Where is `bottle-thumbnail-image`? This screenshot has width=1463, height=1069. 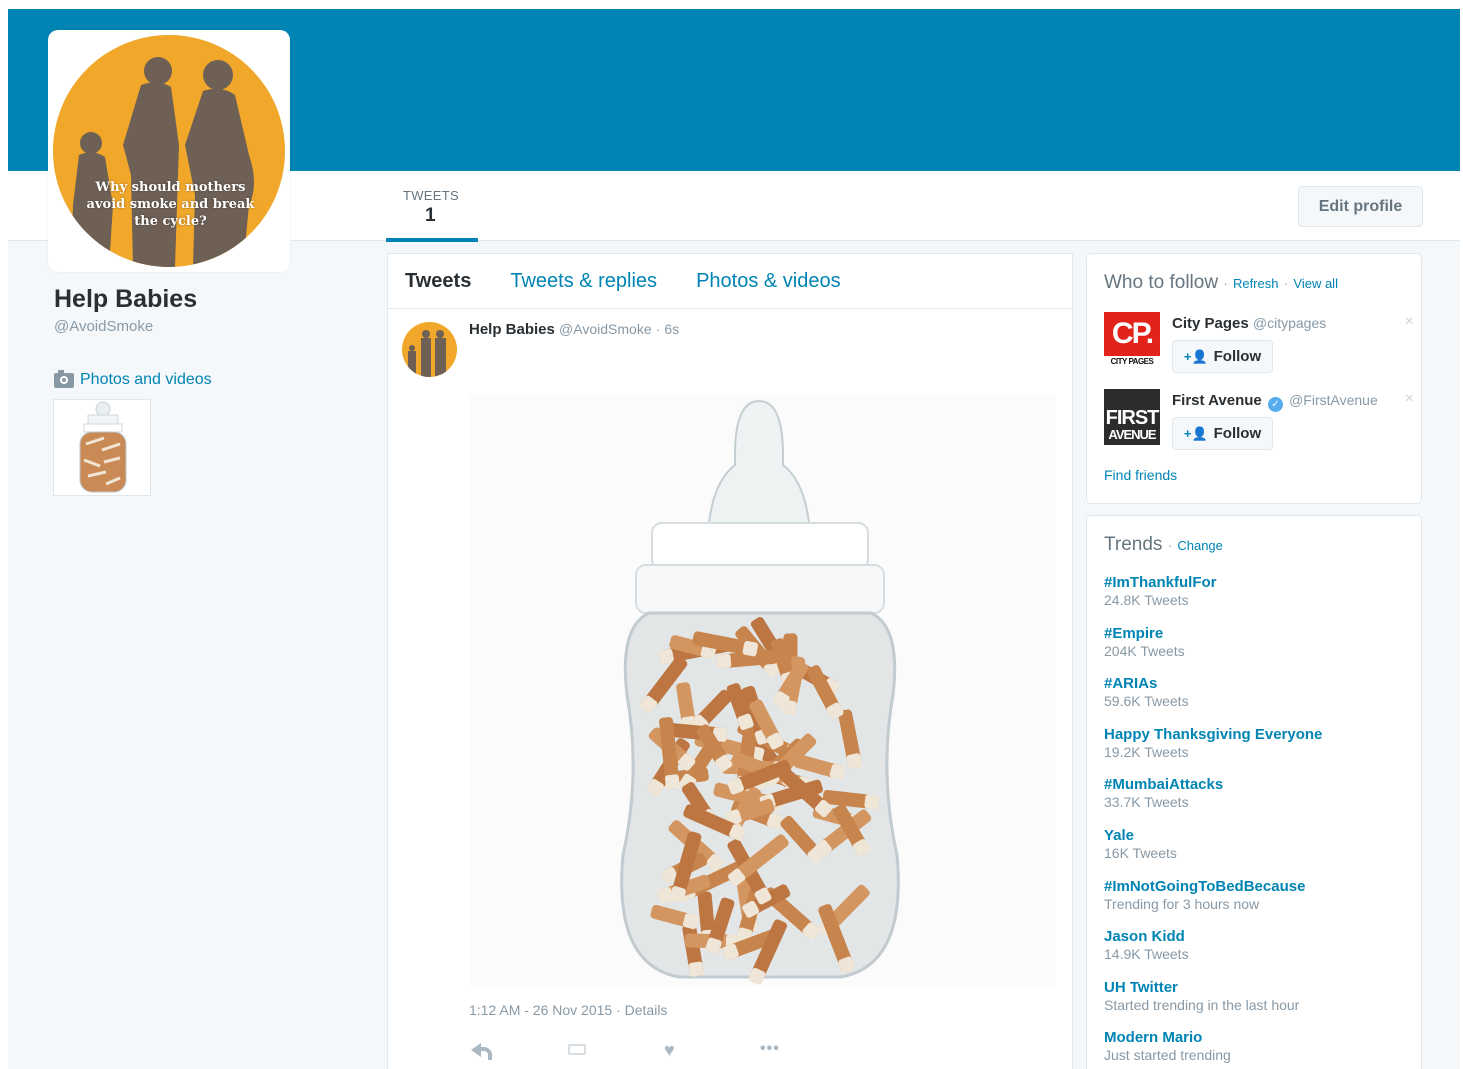
bottle-thumbnail-image is located at coordinates (103, 447).